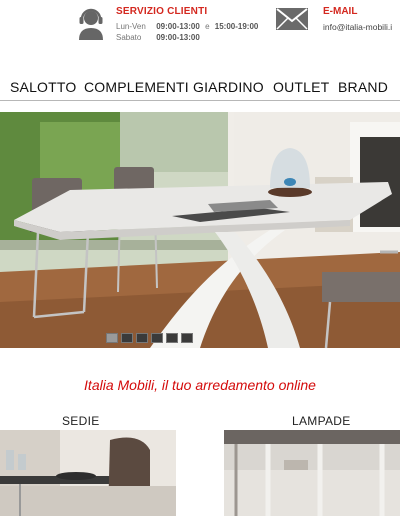  Describe the element at coordinates (158, 37) in the screenshot. I see `saturday-hours: Sabato 09:00-13:00` at that location.